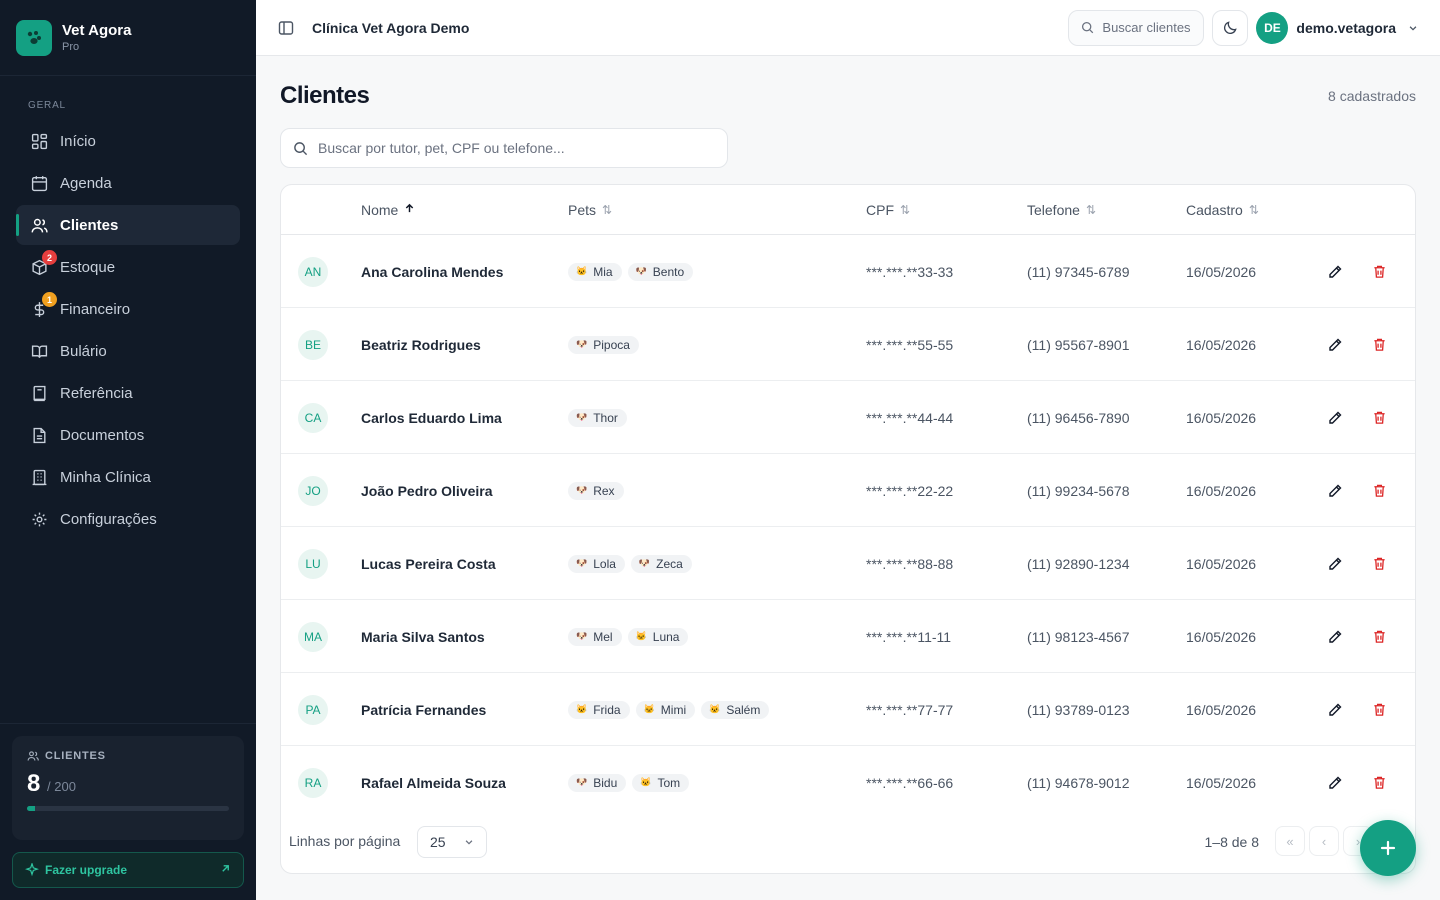 The width and height of the screenshot is (1440, 900). What do you see at coordinates (428, 564) in the screenshot?
I see `client-name: Lucas Pereira Costa` at bounding box center [428, 564].